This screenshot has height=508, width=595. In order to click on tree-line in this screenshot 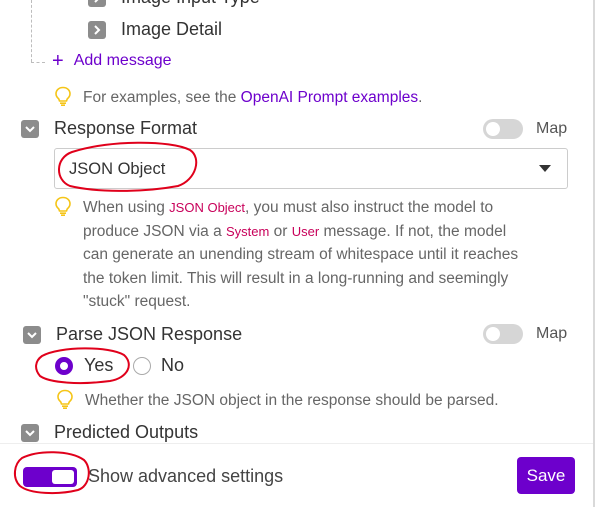, I will do `click(31, 31)`.